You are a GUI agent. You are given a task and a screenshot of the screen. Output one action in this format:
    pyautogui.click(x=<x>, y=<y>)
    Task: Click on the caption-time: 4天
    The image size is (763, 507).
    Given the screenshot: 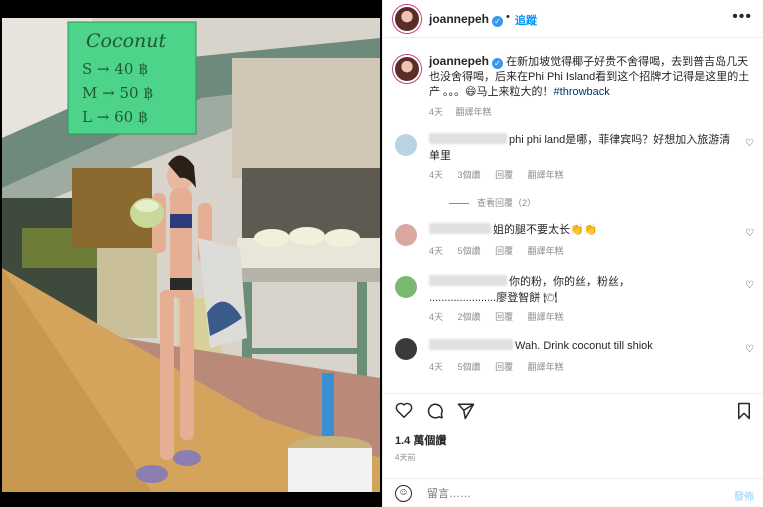 What is the action you would take?
    pyautogui.click(x=436, y=112)
    